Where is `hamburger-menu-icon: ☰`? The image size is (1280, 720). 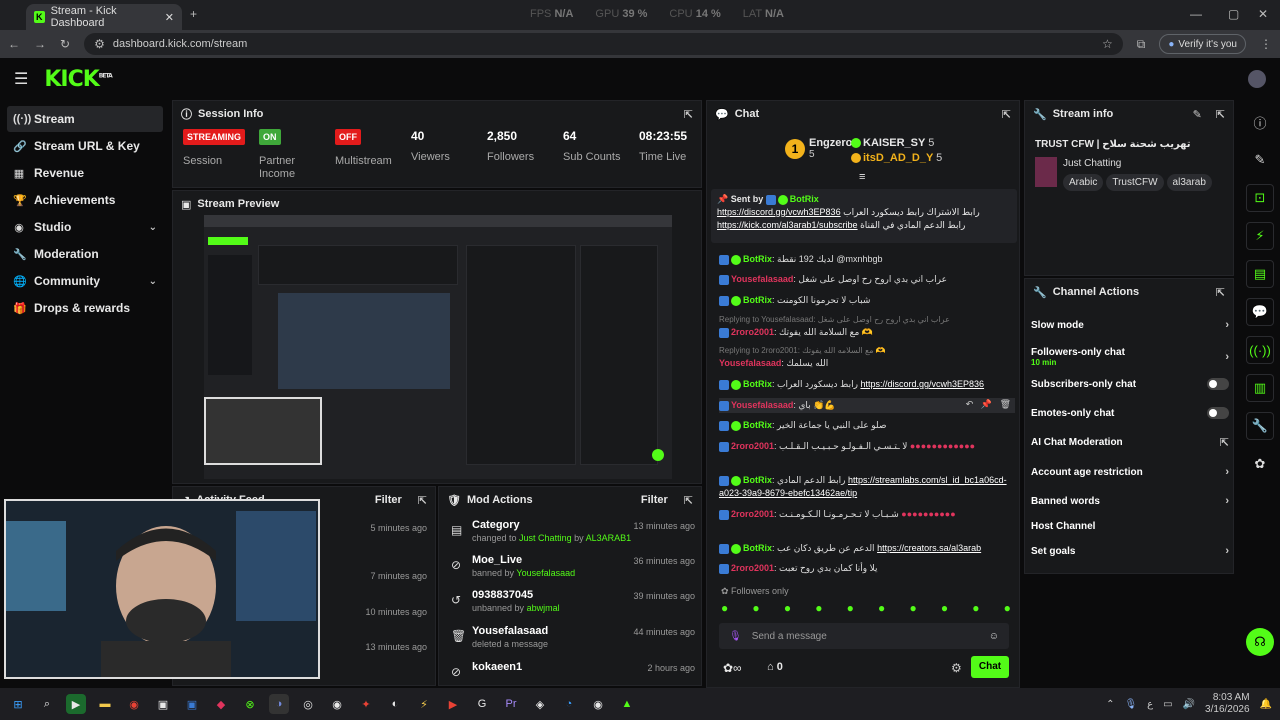 hamburger-menu-icon: ☰ is located at coordinates (21, 79).